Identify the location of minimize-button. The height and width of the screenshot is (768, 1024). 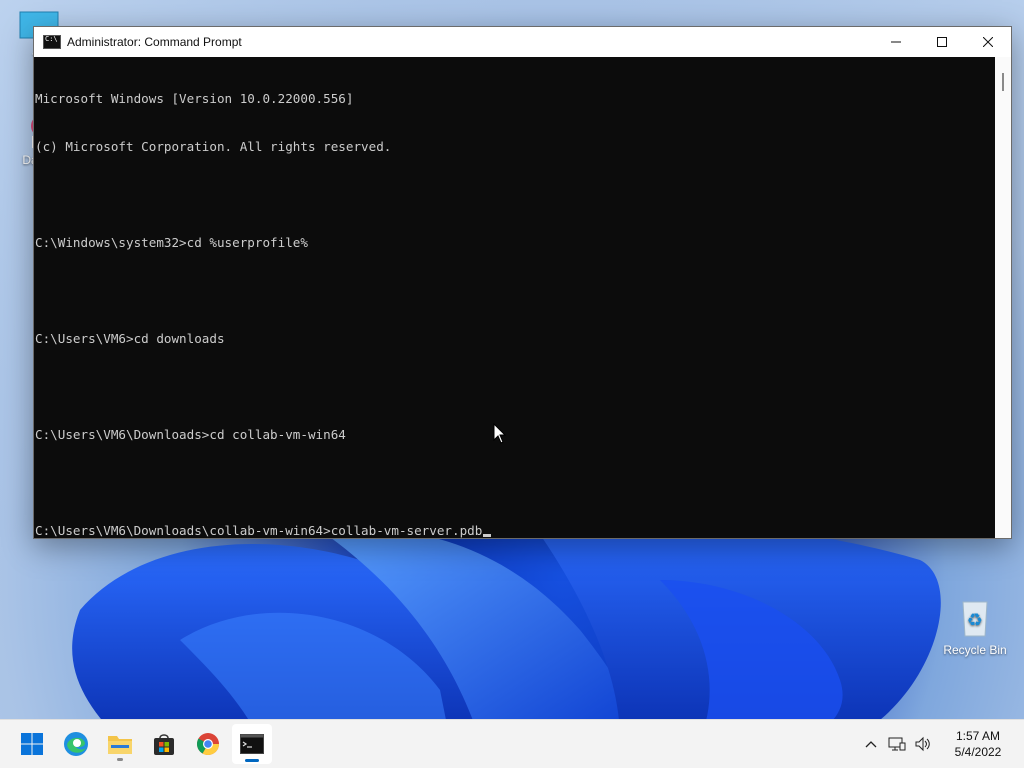
(896, 42).